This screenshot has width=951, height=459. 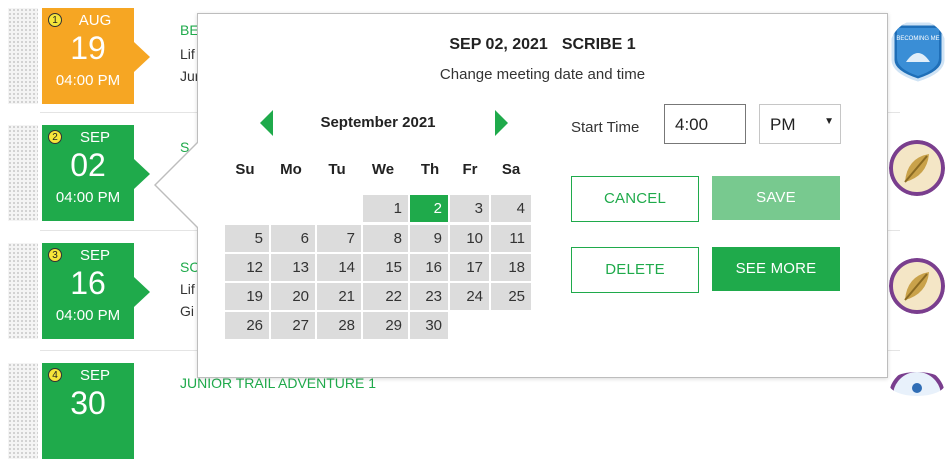 I want to click on ampm-value: PM, so click(x=783, y=124).